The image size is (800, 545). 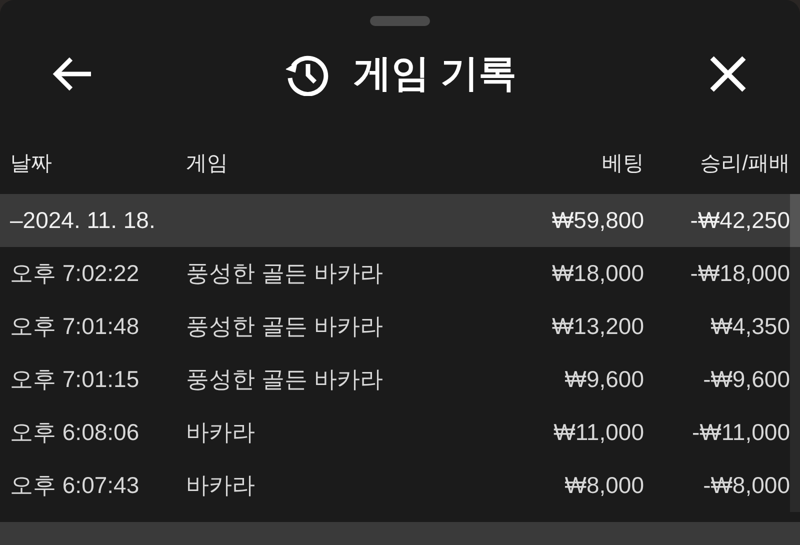 I want to click on table-cell-text: ₩8,000, so click(x=604, y=485).